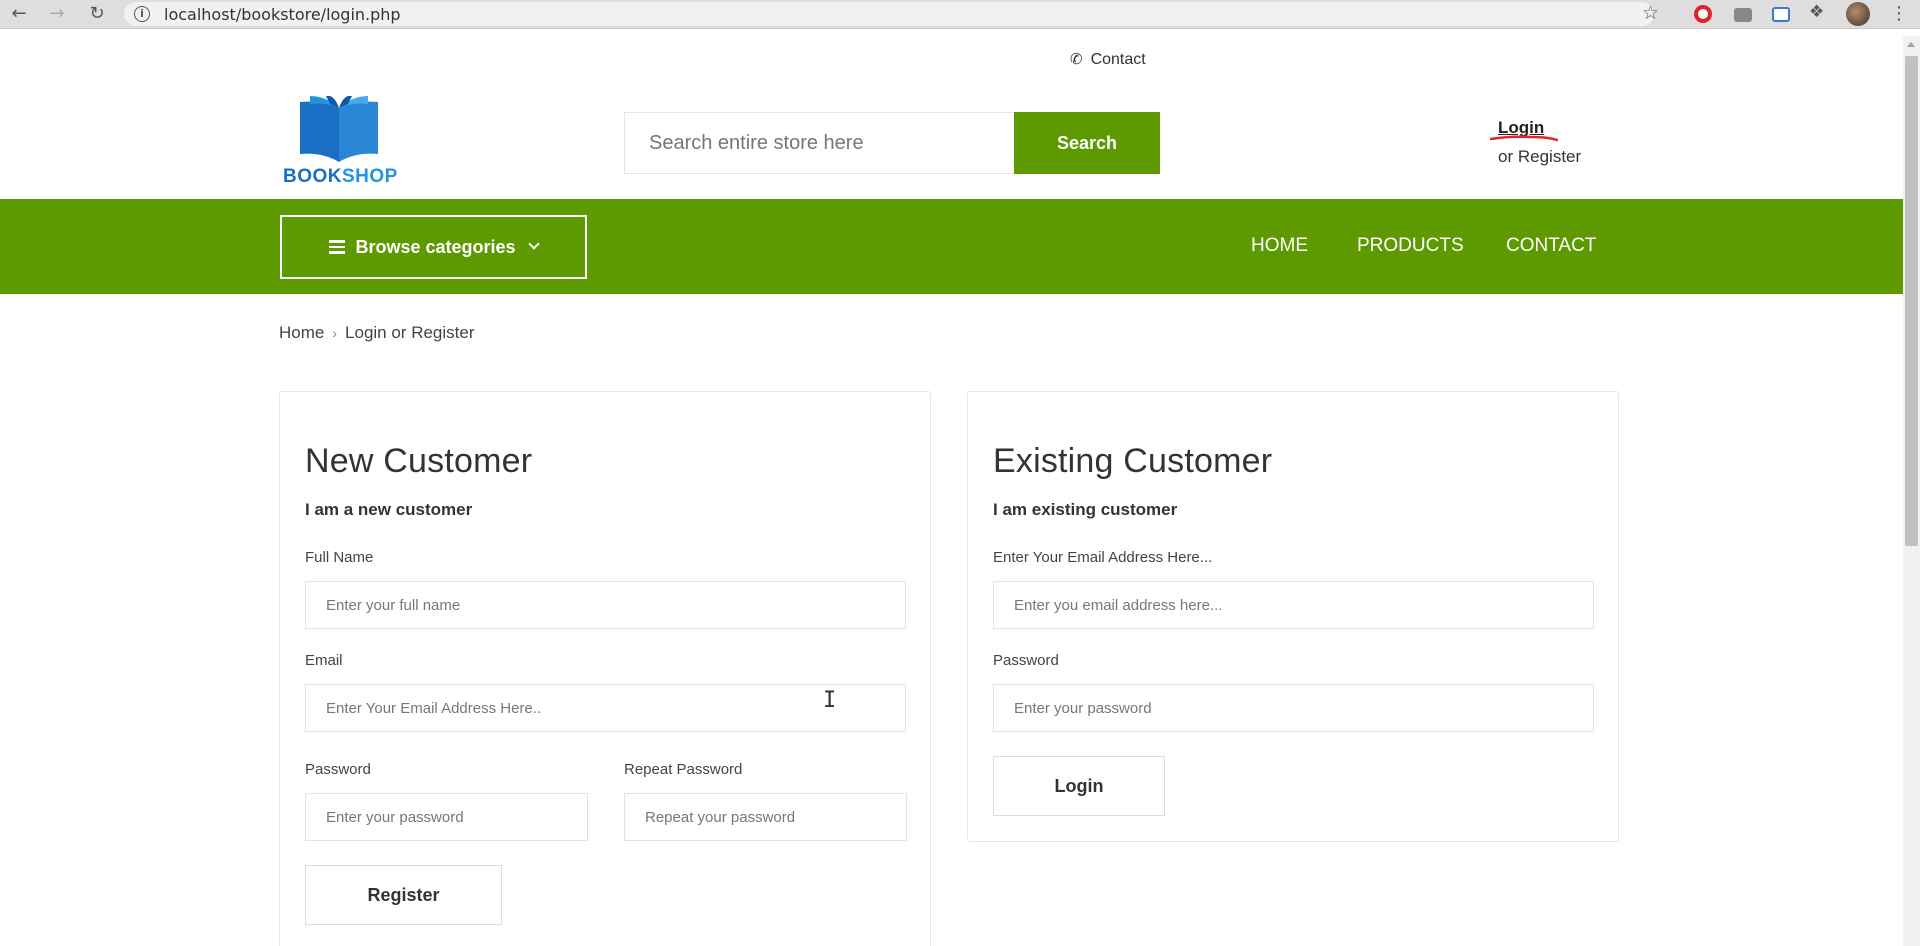  What do you see at coordinates (1899, 13) in the screenshot?
I see `browser-menu-icon: ⋮` at bounding box center [1899, 13].